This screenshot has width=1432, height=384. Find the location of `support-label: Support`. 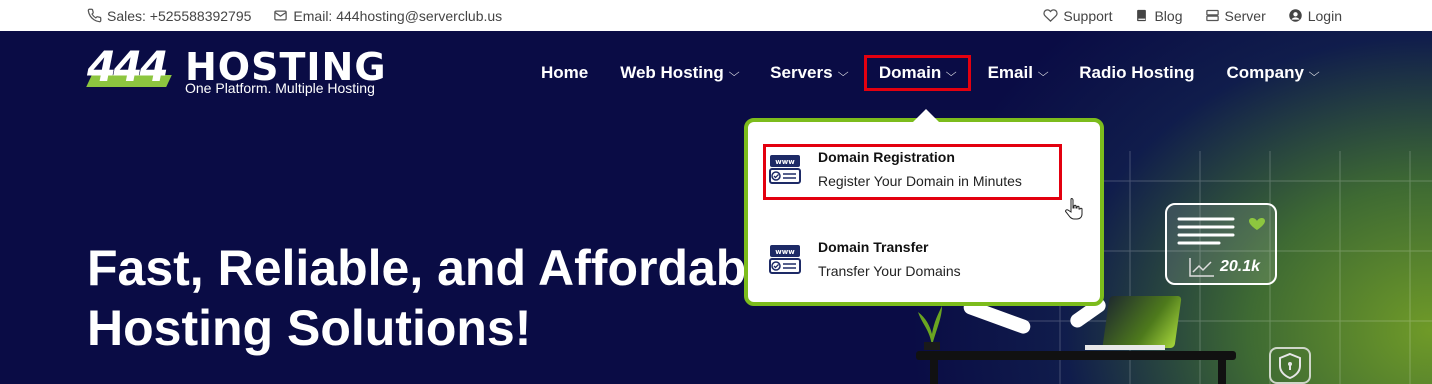

support-label: Support is located at coordinates (1088, 15).